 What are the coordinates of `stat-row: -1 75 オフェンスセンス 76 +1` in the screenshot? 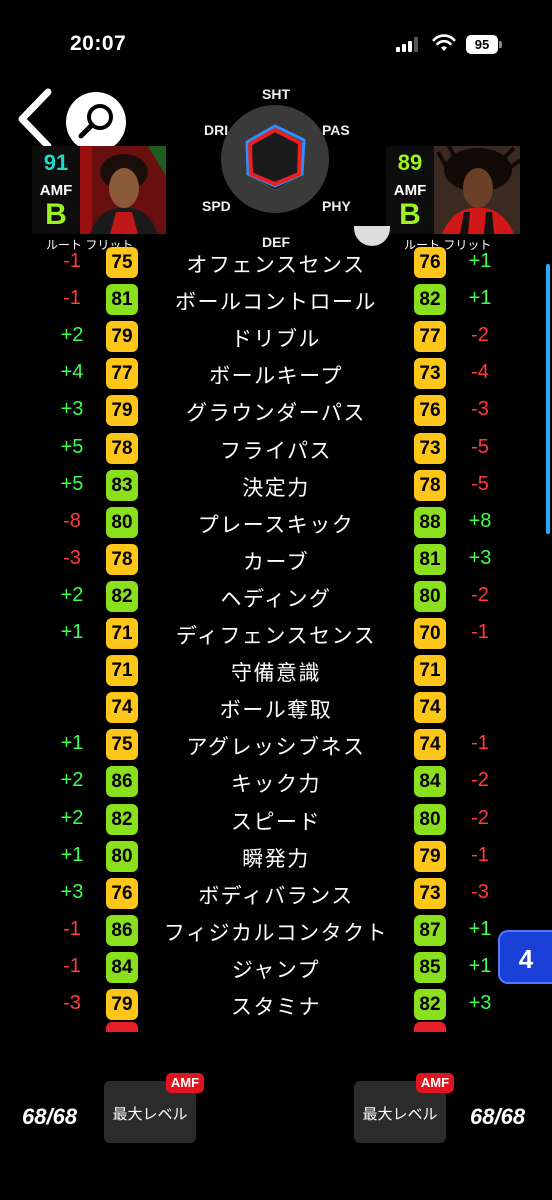 It's located at (276, 262).